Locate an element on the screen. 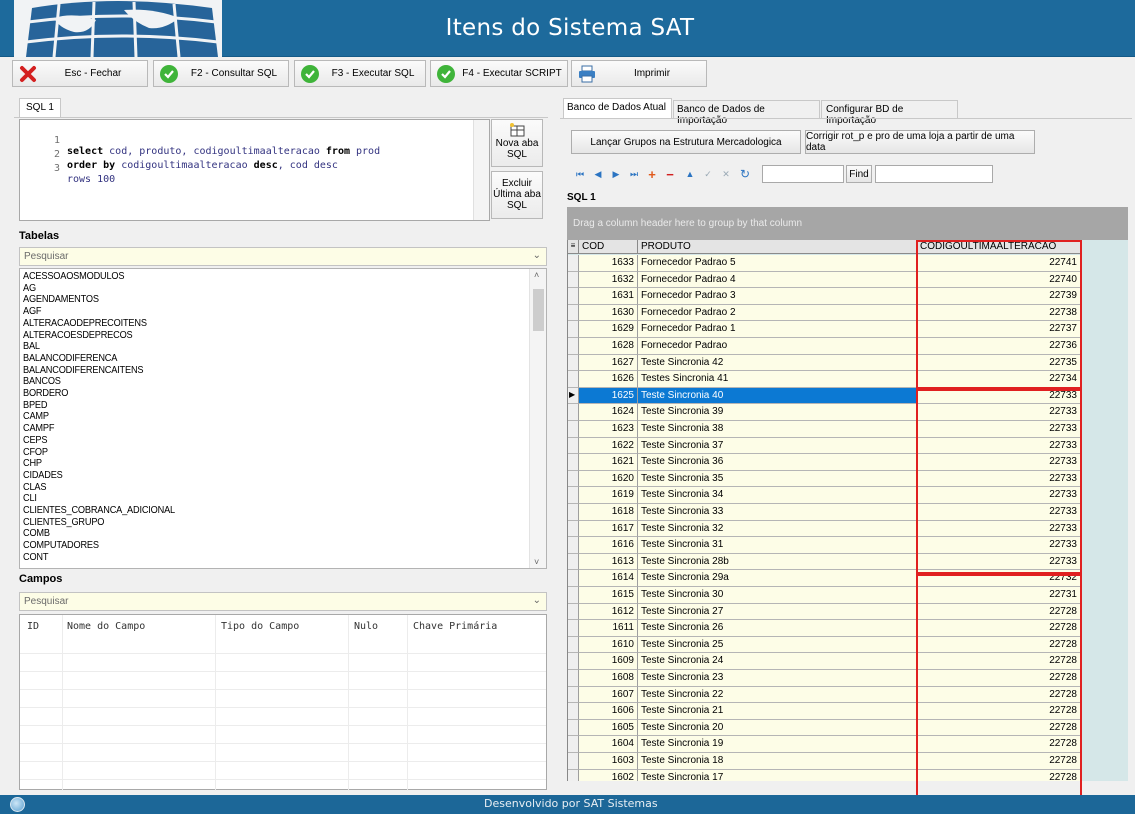 The image size is (1135, 814). table-list-item: ALTERACOESDEPRECOS is located at coordinates (78, 335).